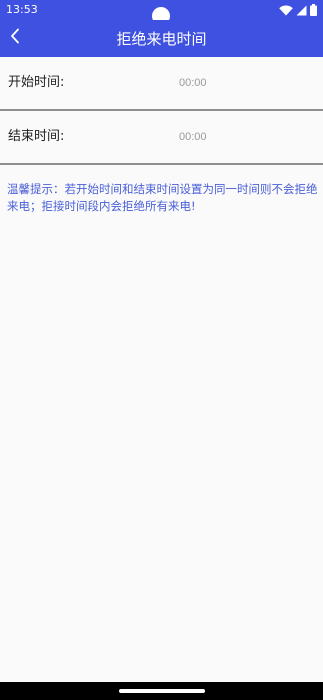  What do you see at coordinates (193, 83) in the screenshot?
I see `start-time-value: 00:00` at bounding box center [193, 83].